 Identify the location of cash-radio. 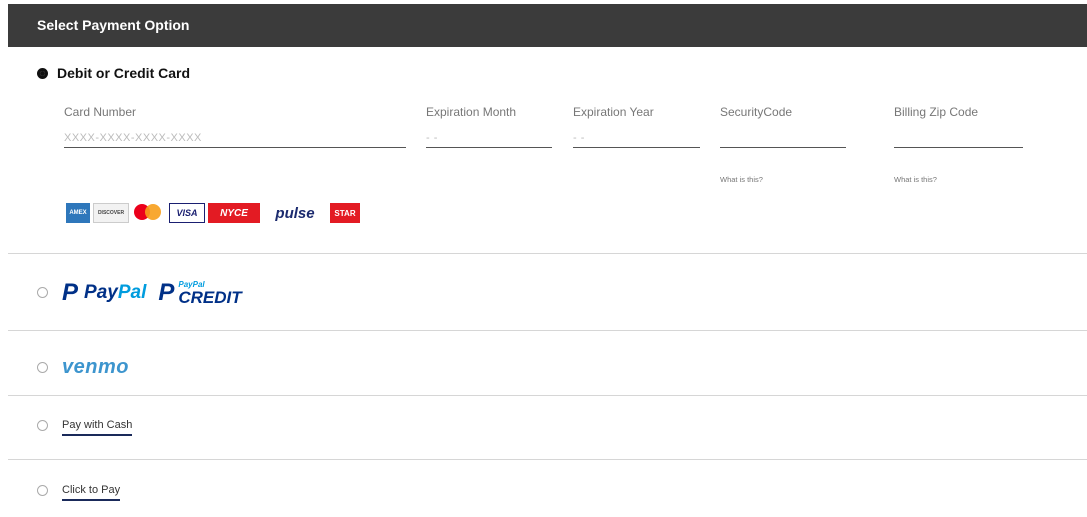
(42, 425).